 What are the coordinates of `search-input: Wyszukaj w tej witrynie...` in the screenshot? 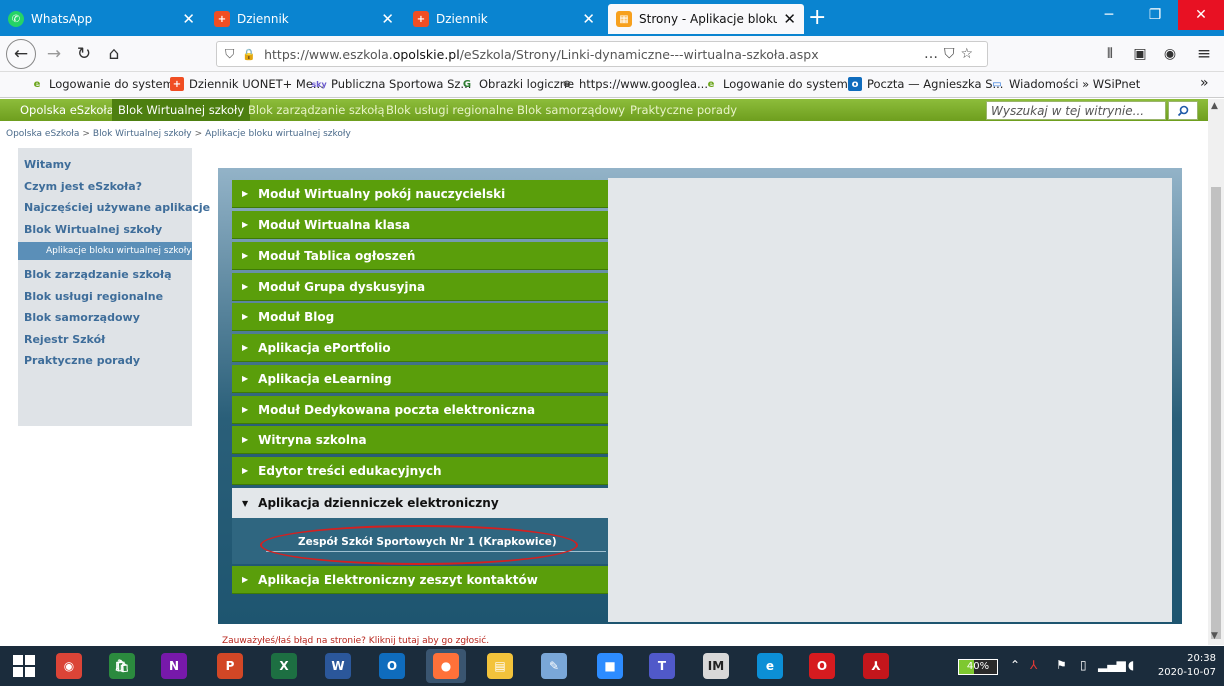 It's located at (1076, 110).